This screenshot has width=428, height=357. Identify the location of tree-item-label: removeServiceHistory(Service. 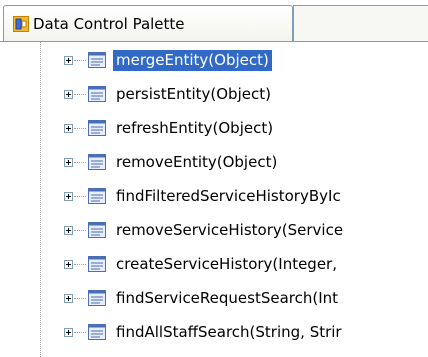
(229, 230).